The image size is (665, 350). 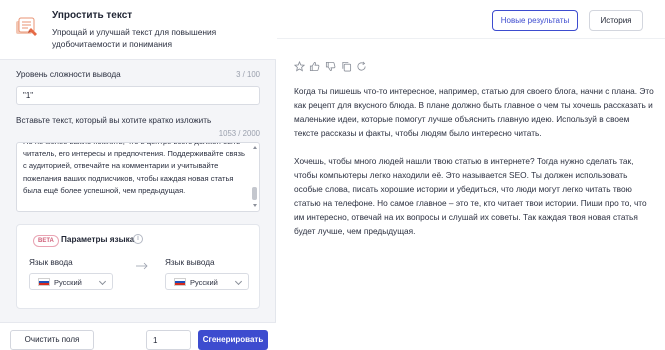 I want to click on thumbs-down-icon, so click(x=330, y=66).